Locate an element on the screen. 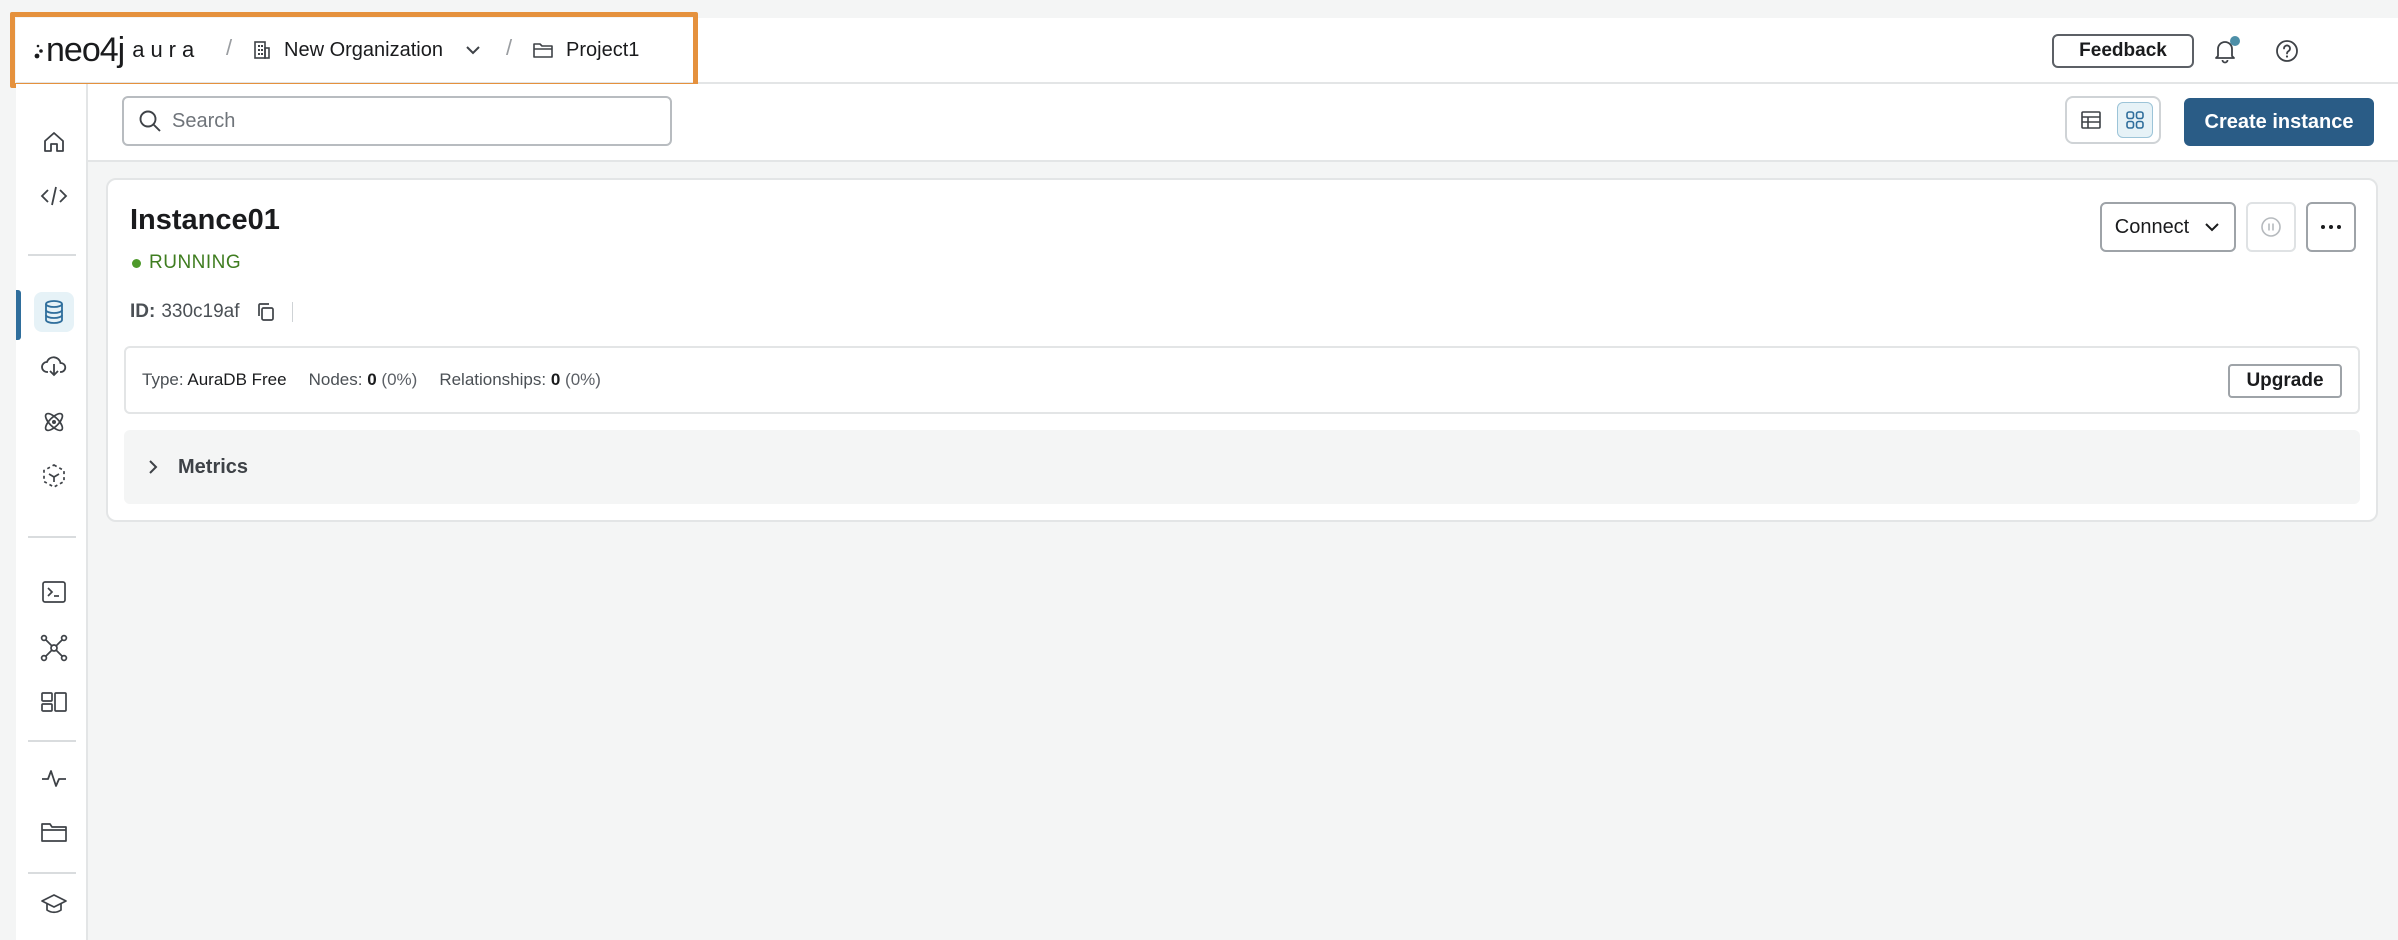 The width and height of the screenshot is (2398, 940). sidebar-item-dashboards is located at coordinates (54, 702).